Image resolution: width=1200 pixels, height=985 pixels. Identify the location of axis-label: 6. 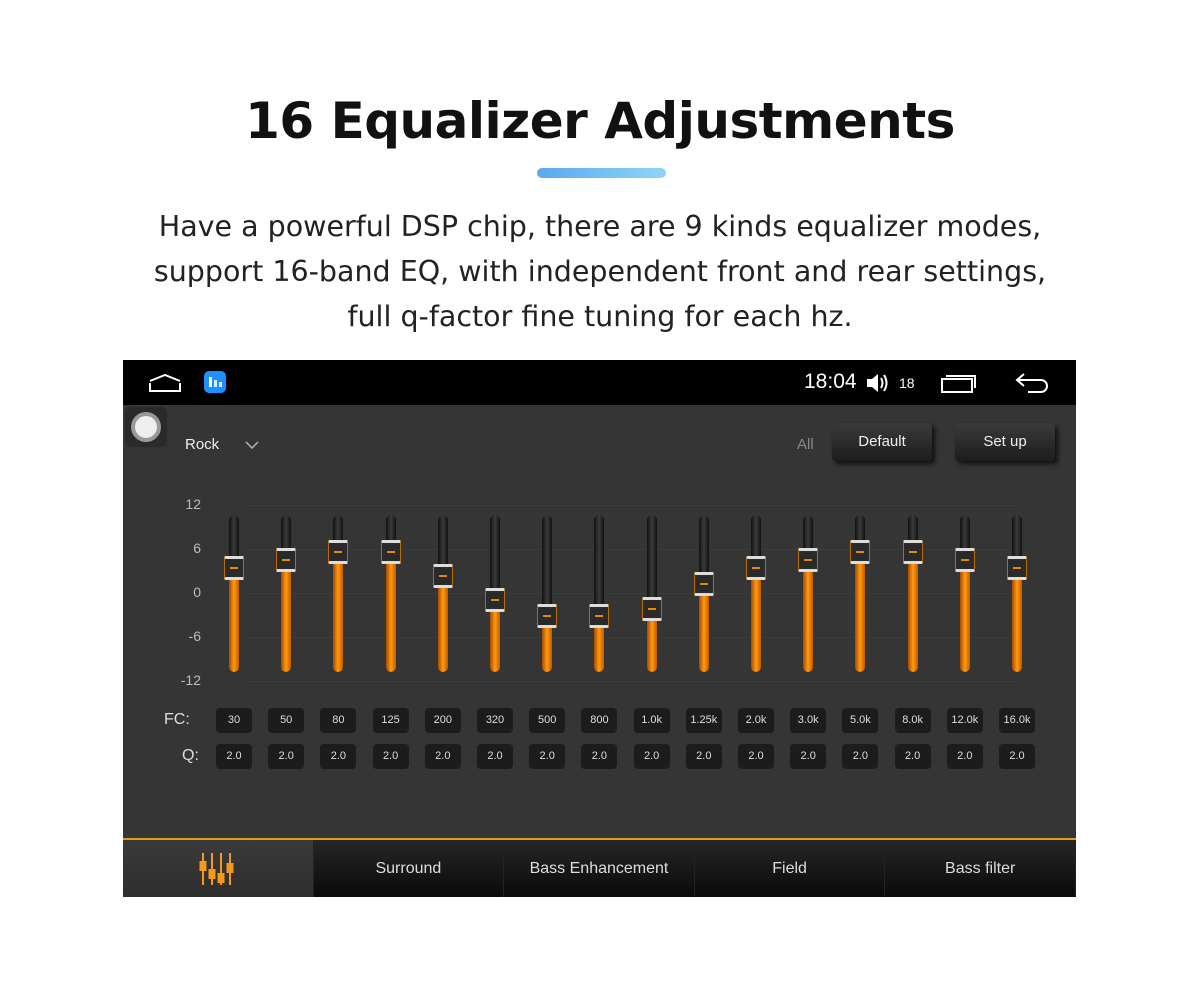
(197, 548).